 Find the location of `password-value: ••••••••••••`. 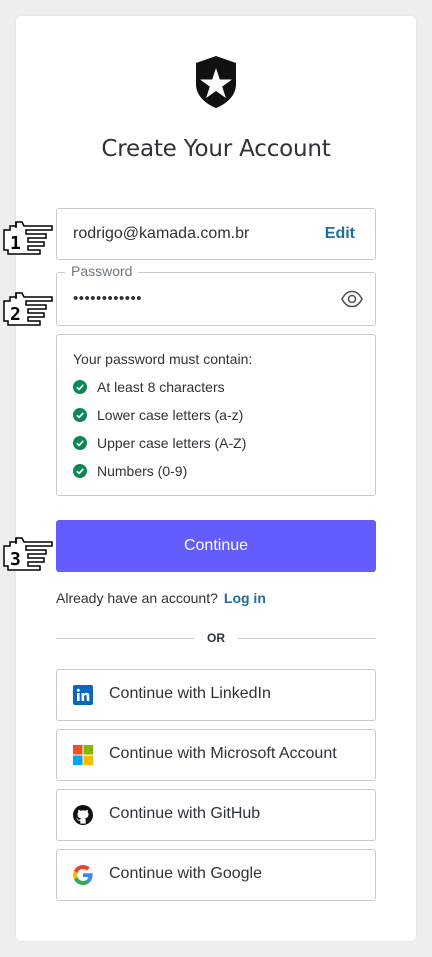

password-value: •••••••••••• is located at coordinates (108, 298).